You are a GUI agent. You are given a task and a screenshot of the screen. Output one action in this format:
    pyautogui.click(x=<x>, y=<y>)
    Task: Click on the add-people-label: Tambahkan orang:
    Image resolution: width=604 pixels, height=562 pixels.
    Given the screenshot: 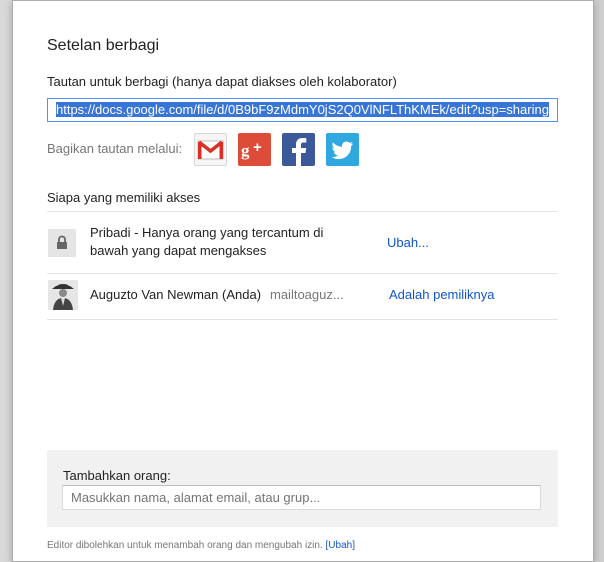 What is the action you would take?
    pyautogui.click(x=117, y=475)
    